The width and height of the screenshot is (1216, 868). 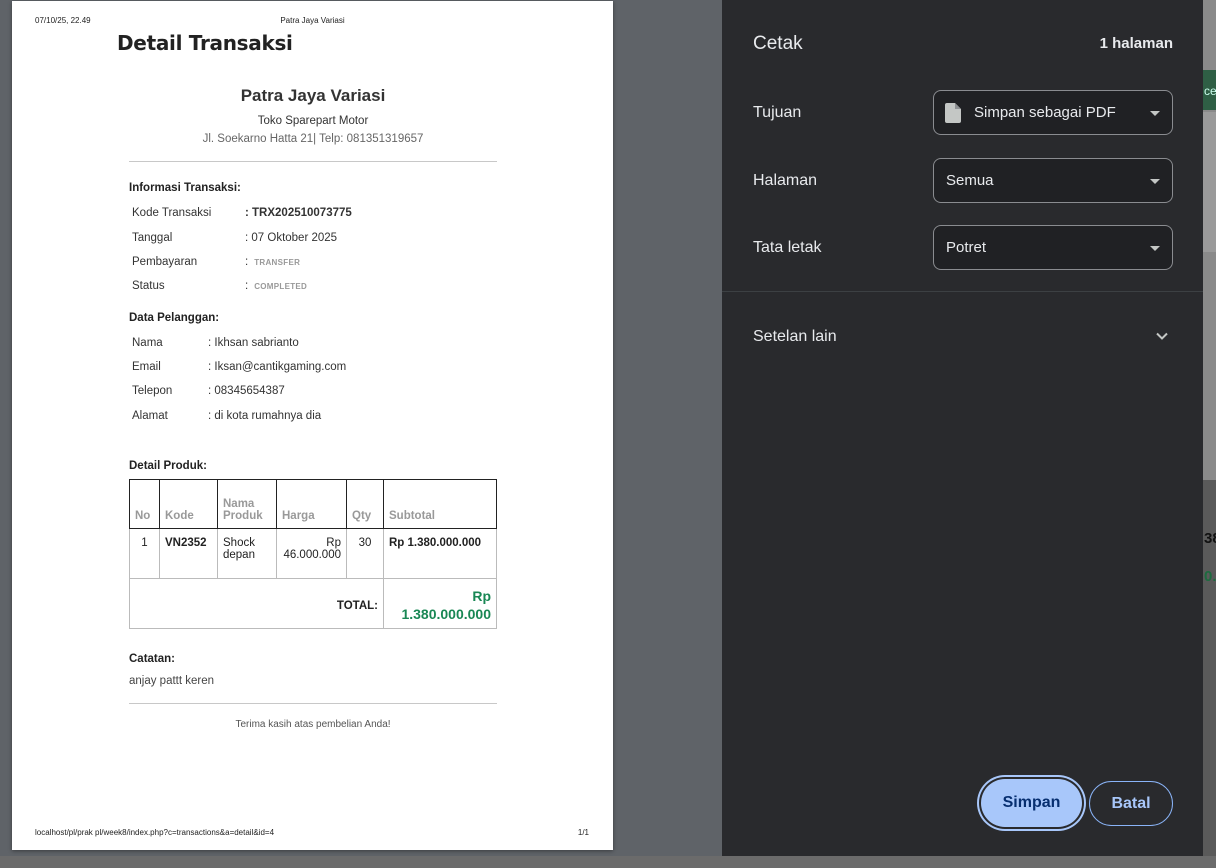 I want to click on background-text: ce, so click(x=1210, y=91).